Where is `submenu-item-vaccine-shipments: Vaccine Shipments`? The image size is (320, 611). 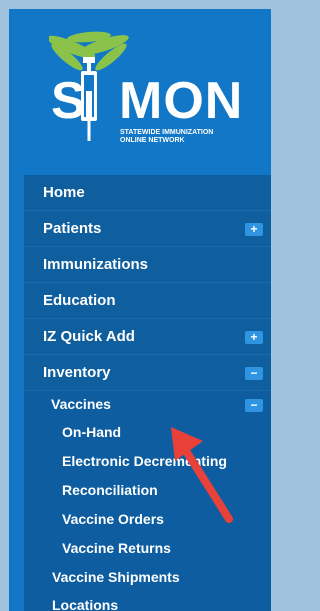
submenu-item-vaccine-shipments: Vaccine Shipments is located at coordinates (147, 578).